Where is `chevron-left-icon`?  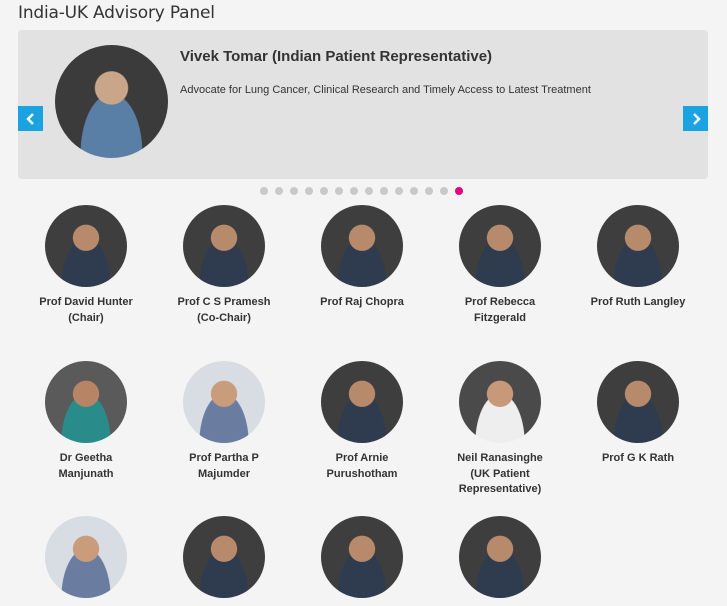 chevron-left-icon is located at coordinates (29, 118).